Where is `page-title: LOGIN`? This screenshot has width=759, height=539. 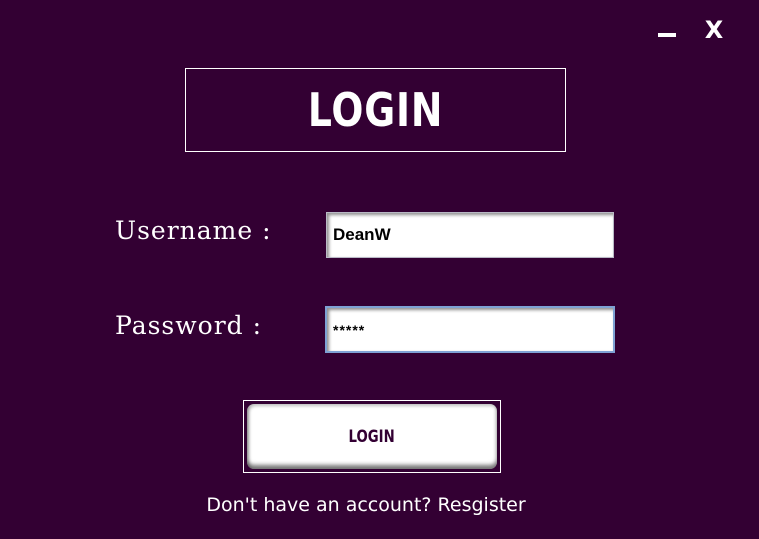
page-title: LOGIN is located at coordinates (375, 110).